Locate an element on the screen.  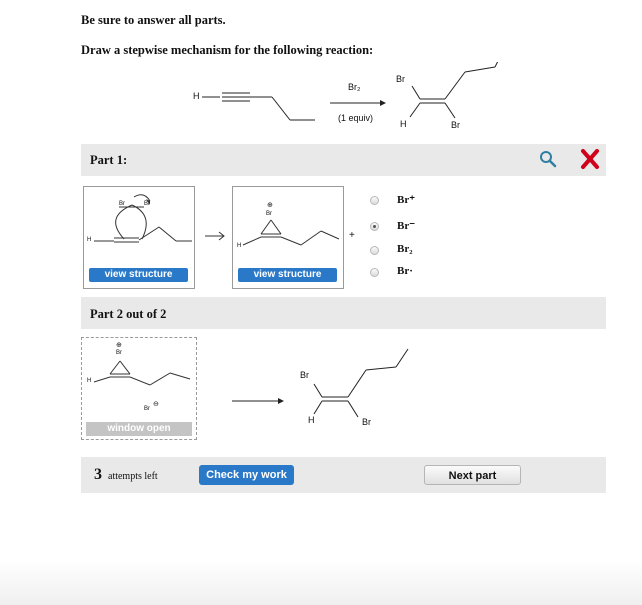
option-radio-br2 is located at coordinates (374, 250).